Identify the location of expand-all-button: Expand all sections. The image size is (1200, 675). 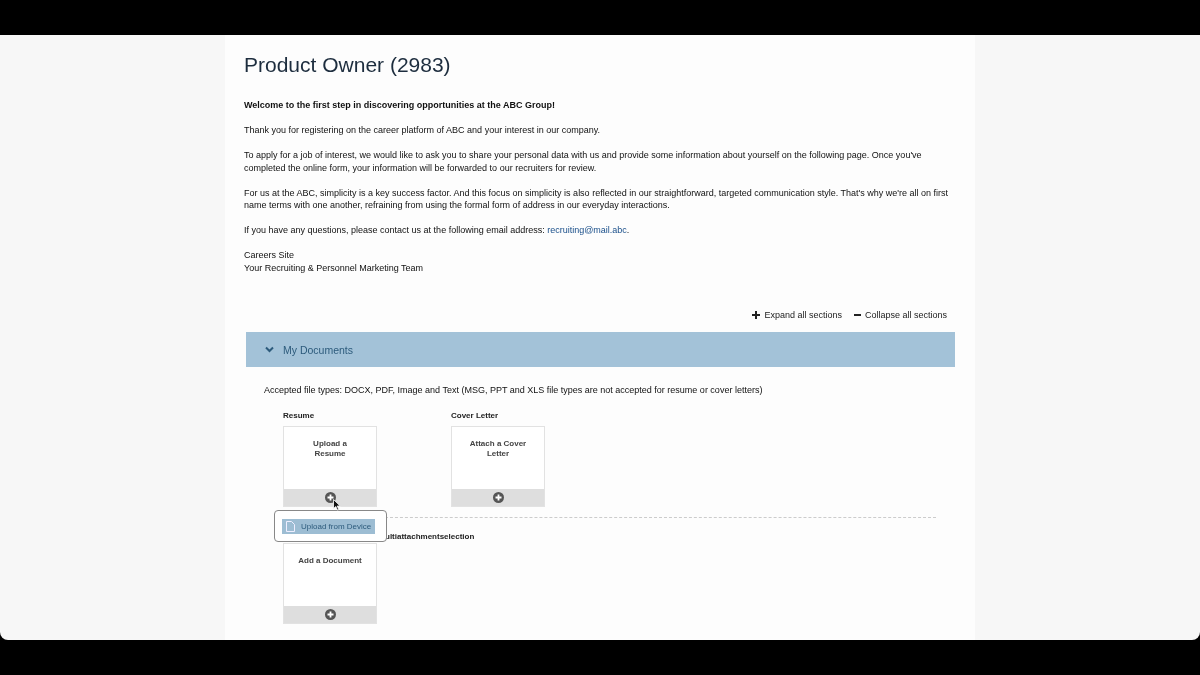
(797, 315).